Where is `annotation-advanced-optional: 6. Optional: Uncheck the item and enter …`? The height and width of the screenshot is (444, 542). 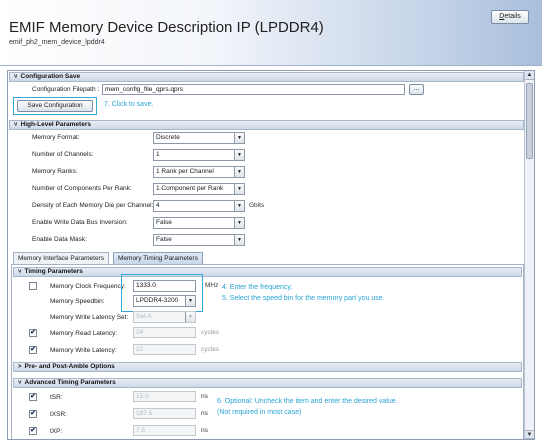 annotation-advanced-optional: 6. Optional: Uncheck the item and enter … is located at coordinates (307, 401).